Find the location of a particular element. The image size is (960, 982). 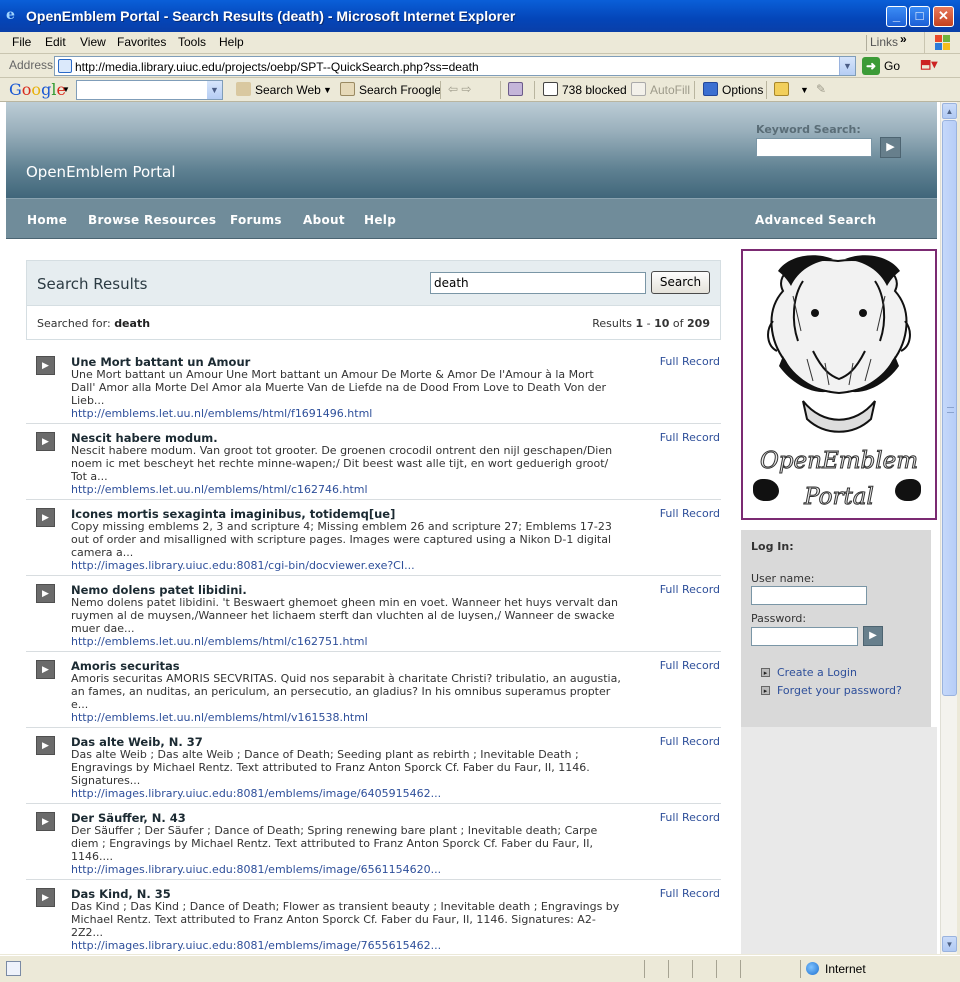

ie-icon: e is located at coordinates (10, 15).